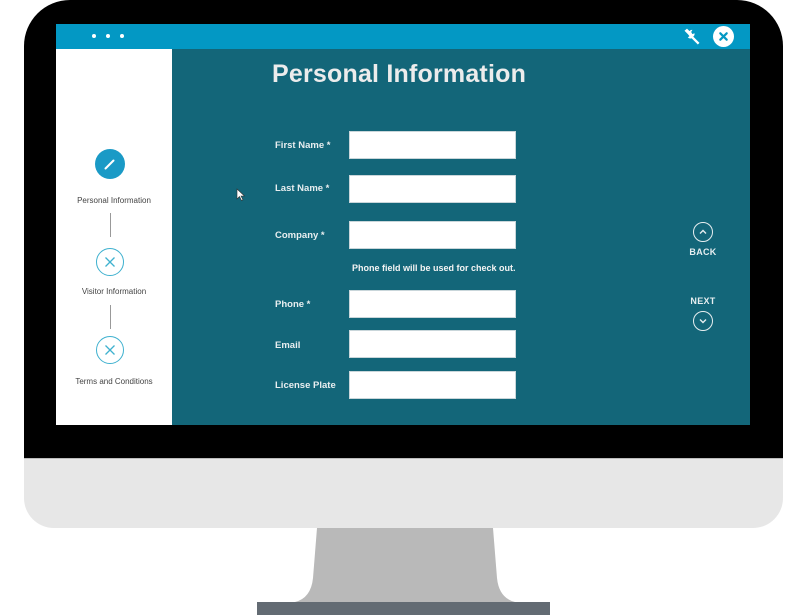 The width and height of the screenshot is (807, 615). What do you see at coordinates (432, 145) in the screenshot?
I see `first-name-input` at bounding box center [432, 145].